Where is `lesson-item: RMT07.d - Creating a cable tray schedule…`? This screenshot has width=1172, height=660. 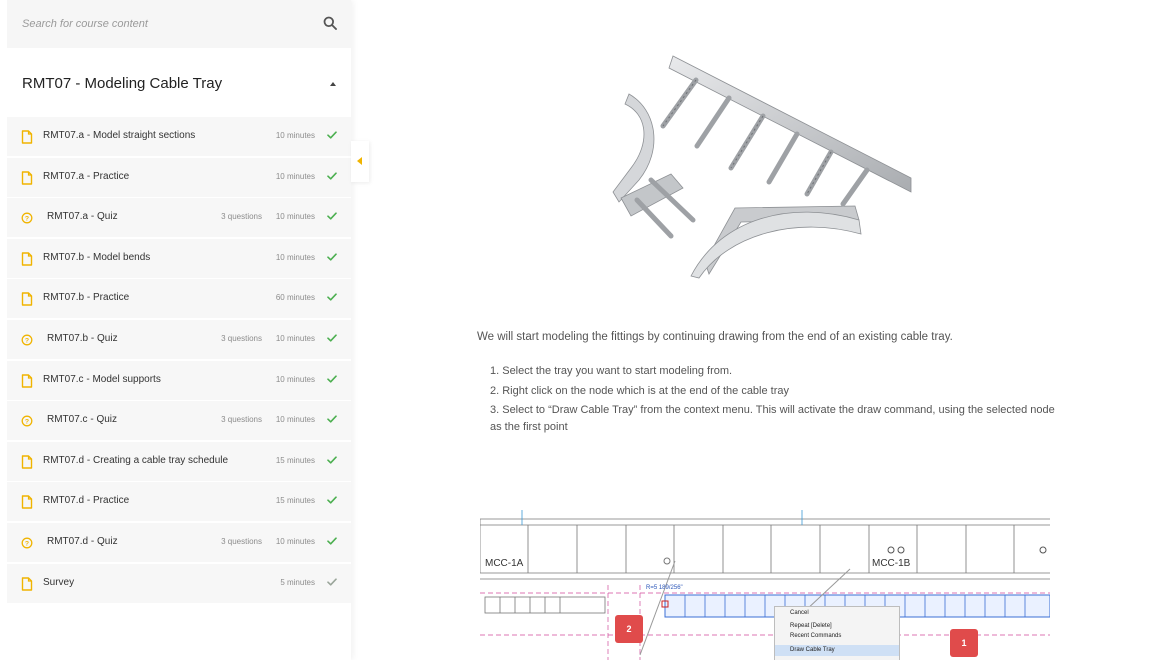 lesson-item: RMT07.d - Creating a cable tray schedule… is located at coordinates (179, 461).